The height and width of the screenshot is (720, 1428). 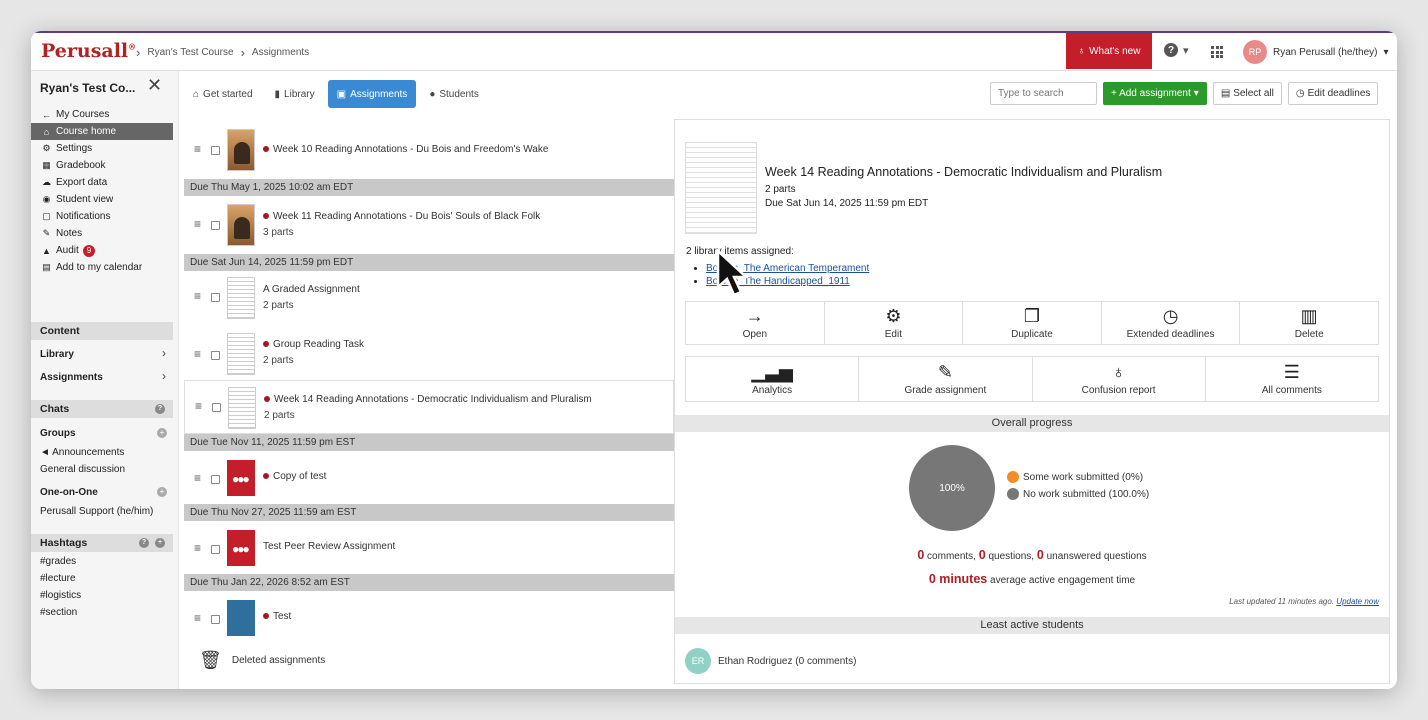 I want to click on add-assignment-button: + Add assignment ▾, so click(x=1155, y=93).